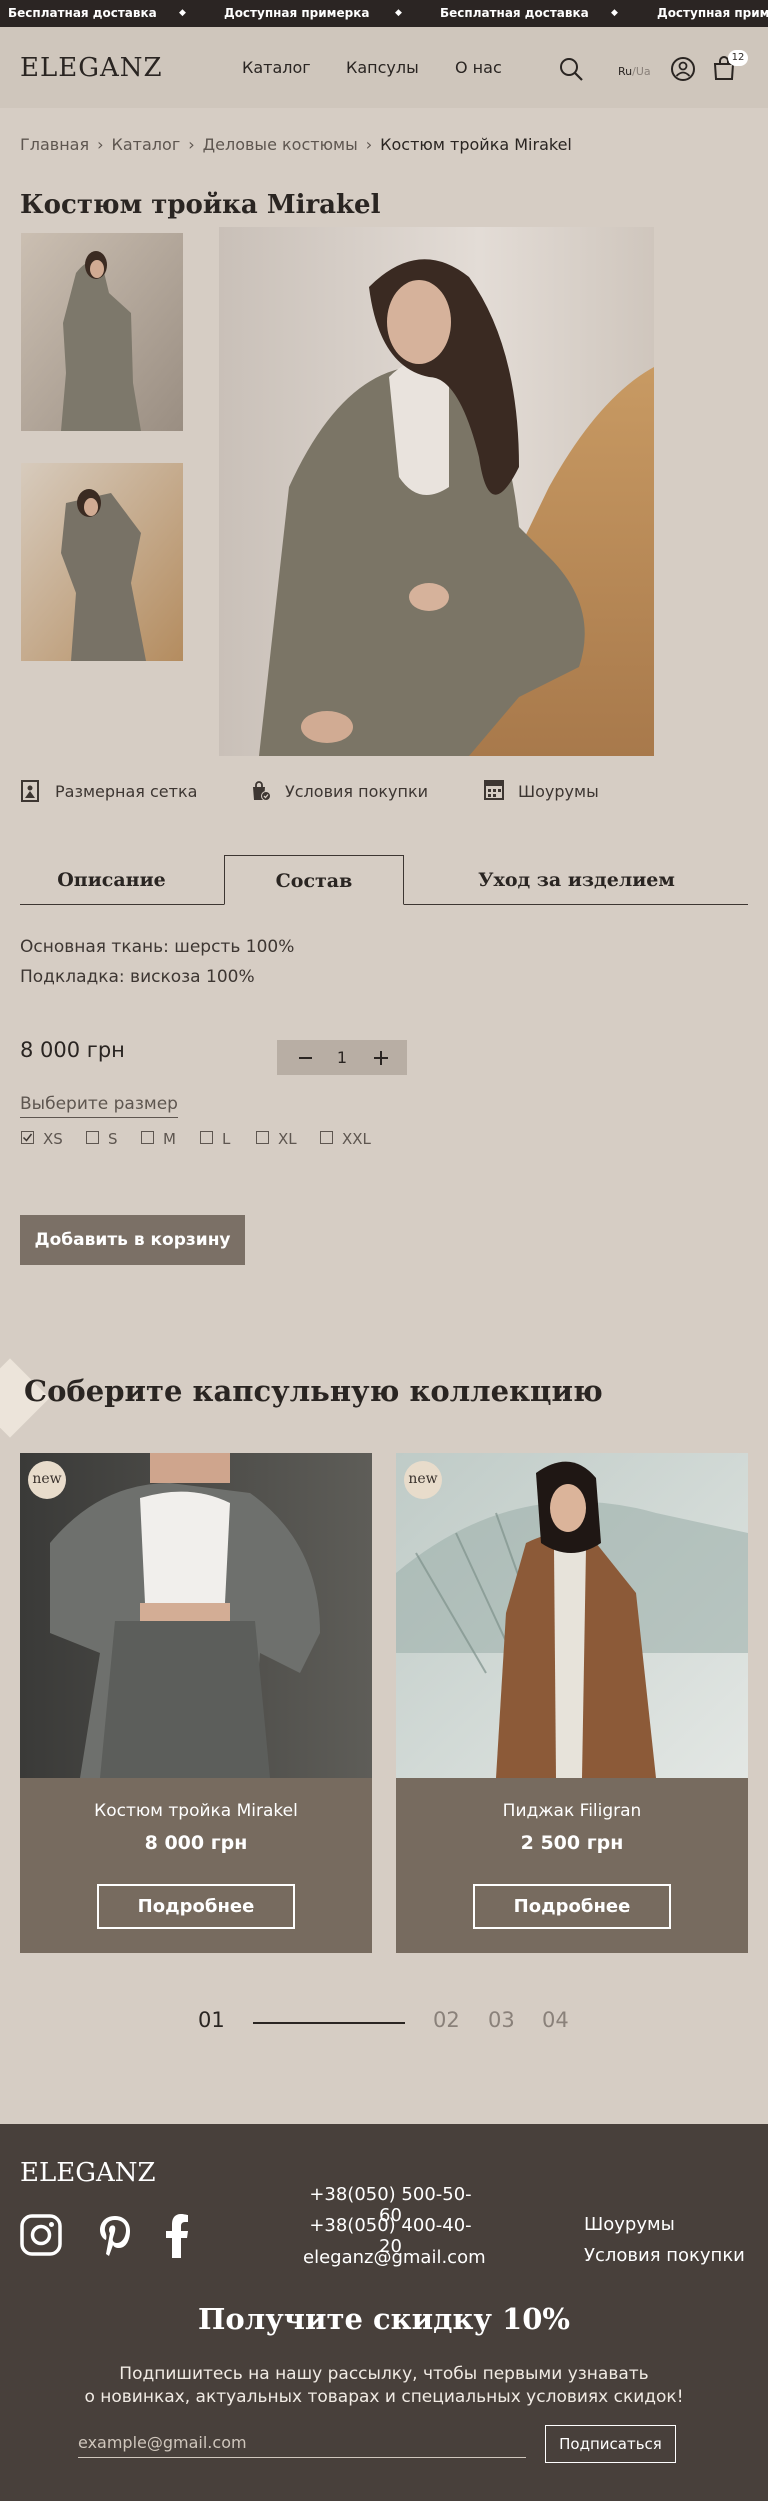 The height and width of the screenshot is (2501, 768). What do you see at coordinates (610, 2444) in the screenshot?
I see `subscribe-button: Подписаться` at bounding box center [610, 2444].